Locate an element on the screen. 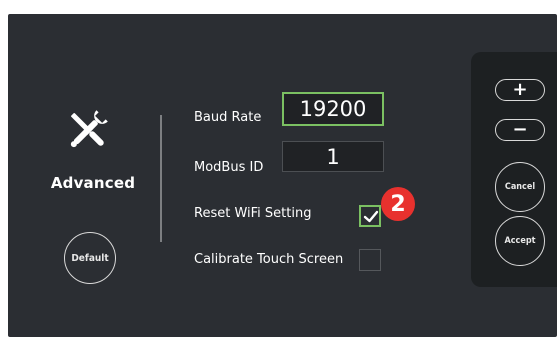 This screenshot has width=557, height=337. action-panel: + − Cancel Accept is located at coordinates (514, 169).